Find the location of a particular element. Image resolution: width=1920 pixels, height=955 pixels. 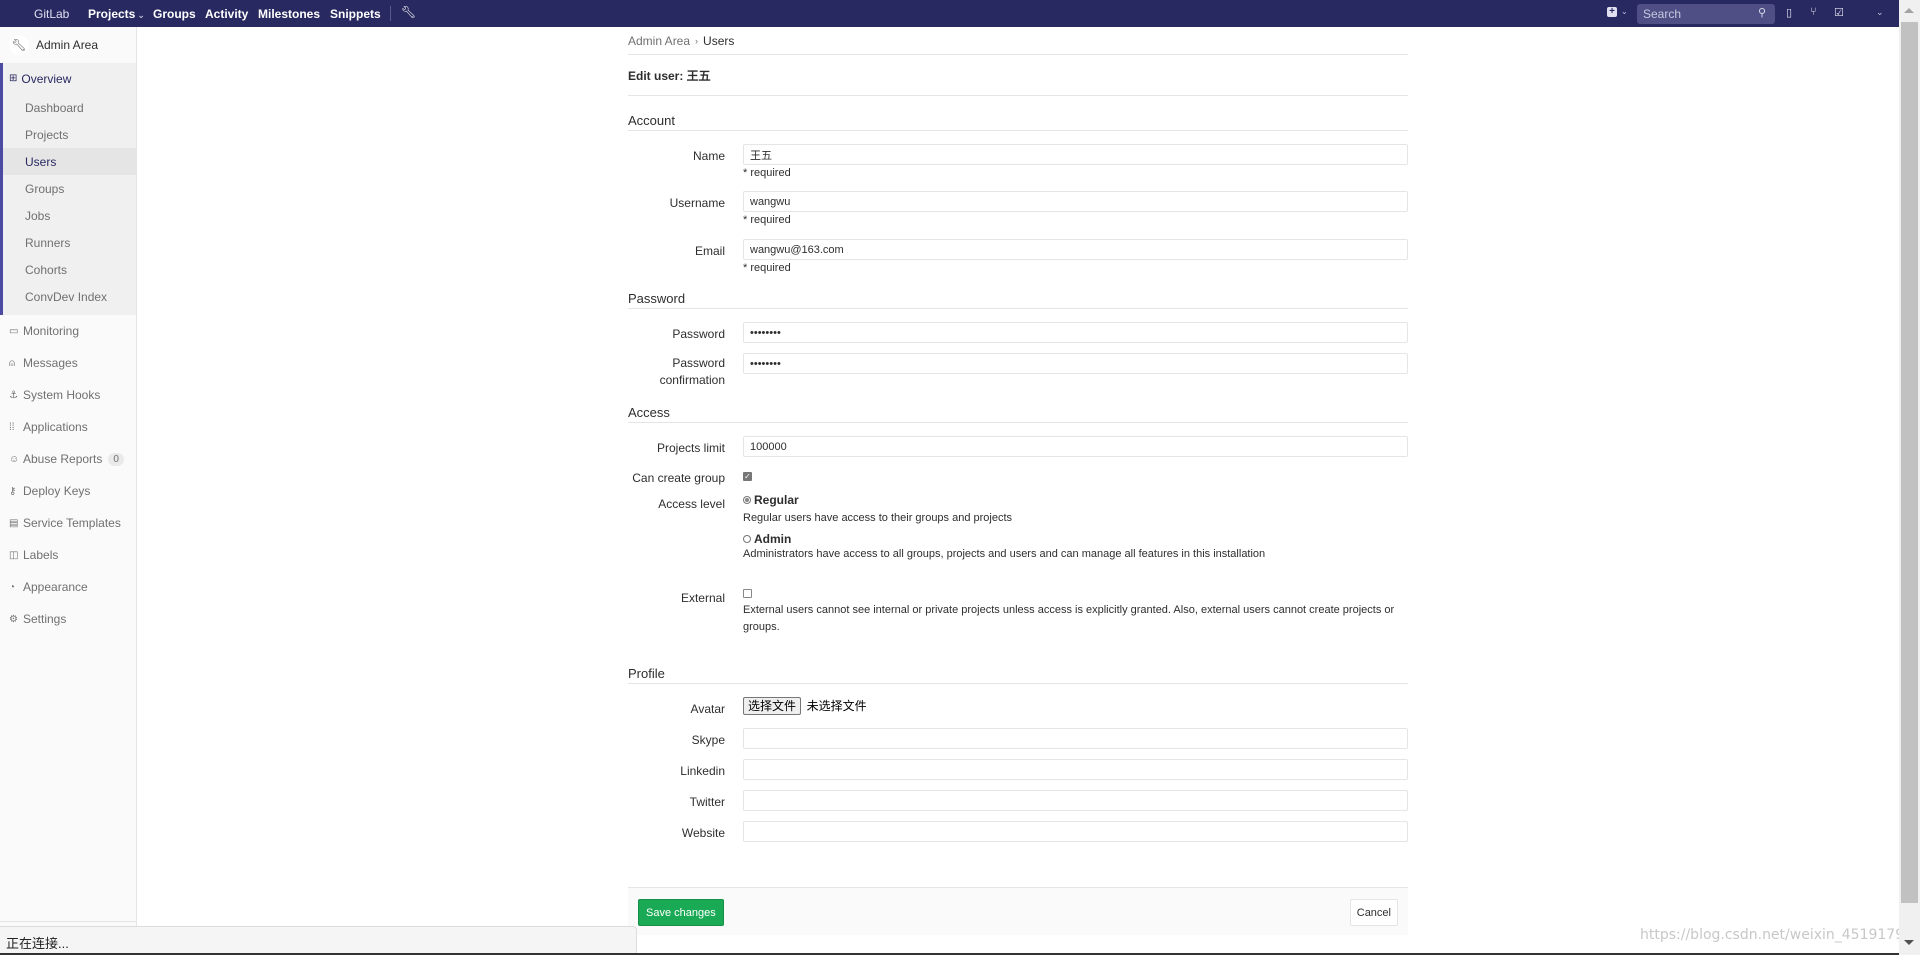

scrollbar-thumb is located at coordinates (1909, 462).